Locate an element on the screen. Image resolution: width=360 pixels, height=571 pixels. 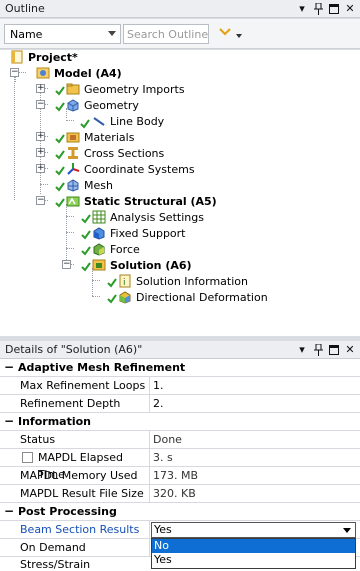
details-titlebar: Details of "Solution (A6)" ▾ ✕ is located at coordinates (180, 350).